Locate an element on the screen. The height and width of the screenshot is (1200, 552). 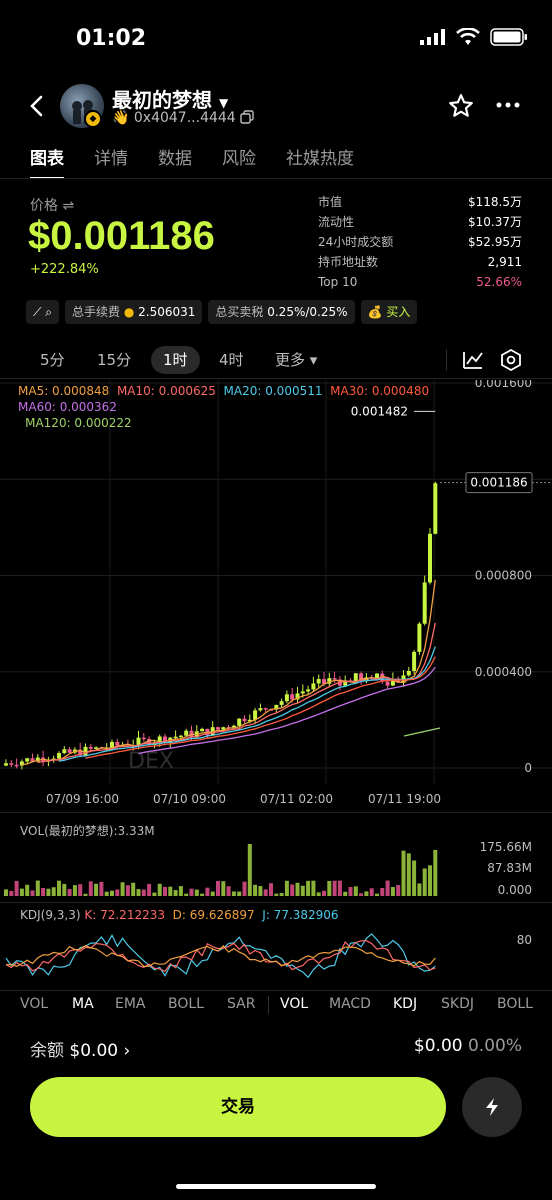
chevron-right-icon: › is located at coordinates (127, 1051).